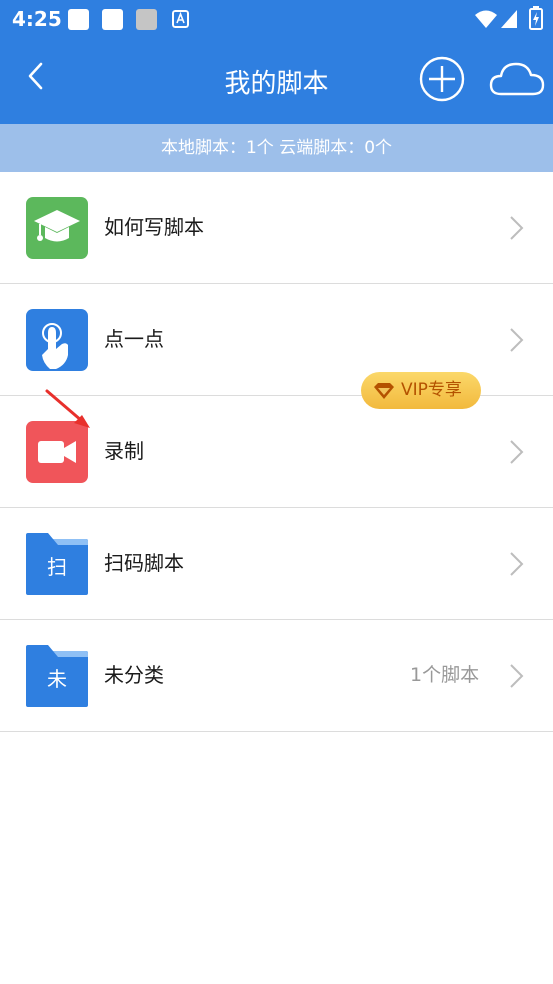 This screenshot has width=553, height=984. I want to click on battery-icon, so click(536, 18).